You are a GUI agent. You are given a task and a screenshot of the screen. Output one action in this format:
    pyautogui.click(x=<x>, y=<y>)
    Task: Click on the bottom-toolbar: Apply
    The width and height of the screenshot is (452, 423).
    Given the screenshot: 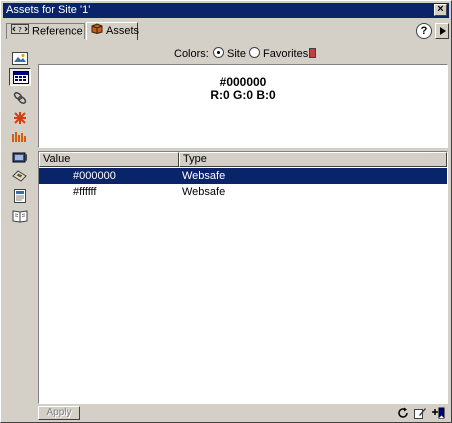 What is the action you would take?
    pyautogui.click(x=243, y=413)
    